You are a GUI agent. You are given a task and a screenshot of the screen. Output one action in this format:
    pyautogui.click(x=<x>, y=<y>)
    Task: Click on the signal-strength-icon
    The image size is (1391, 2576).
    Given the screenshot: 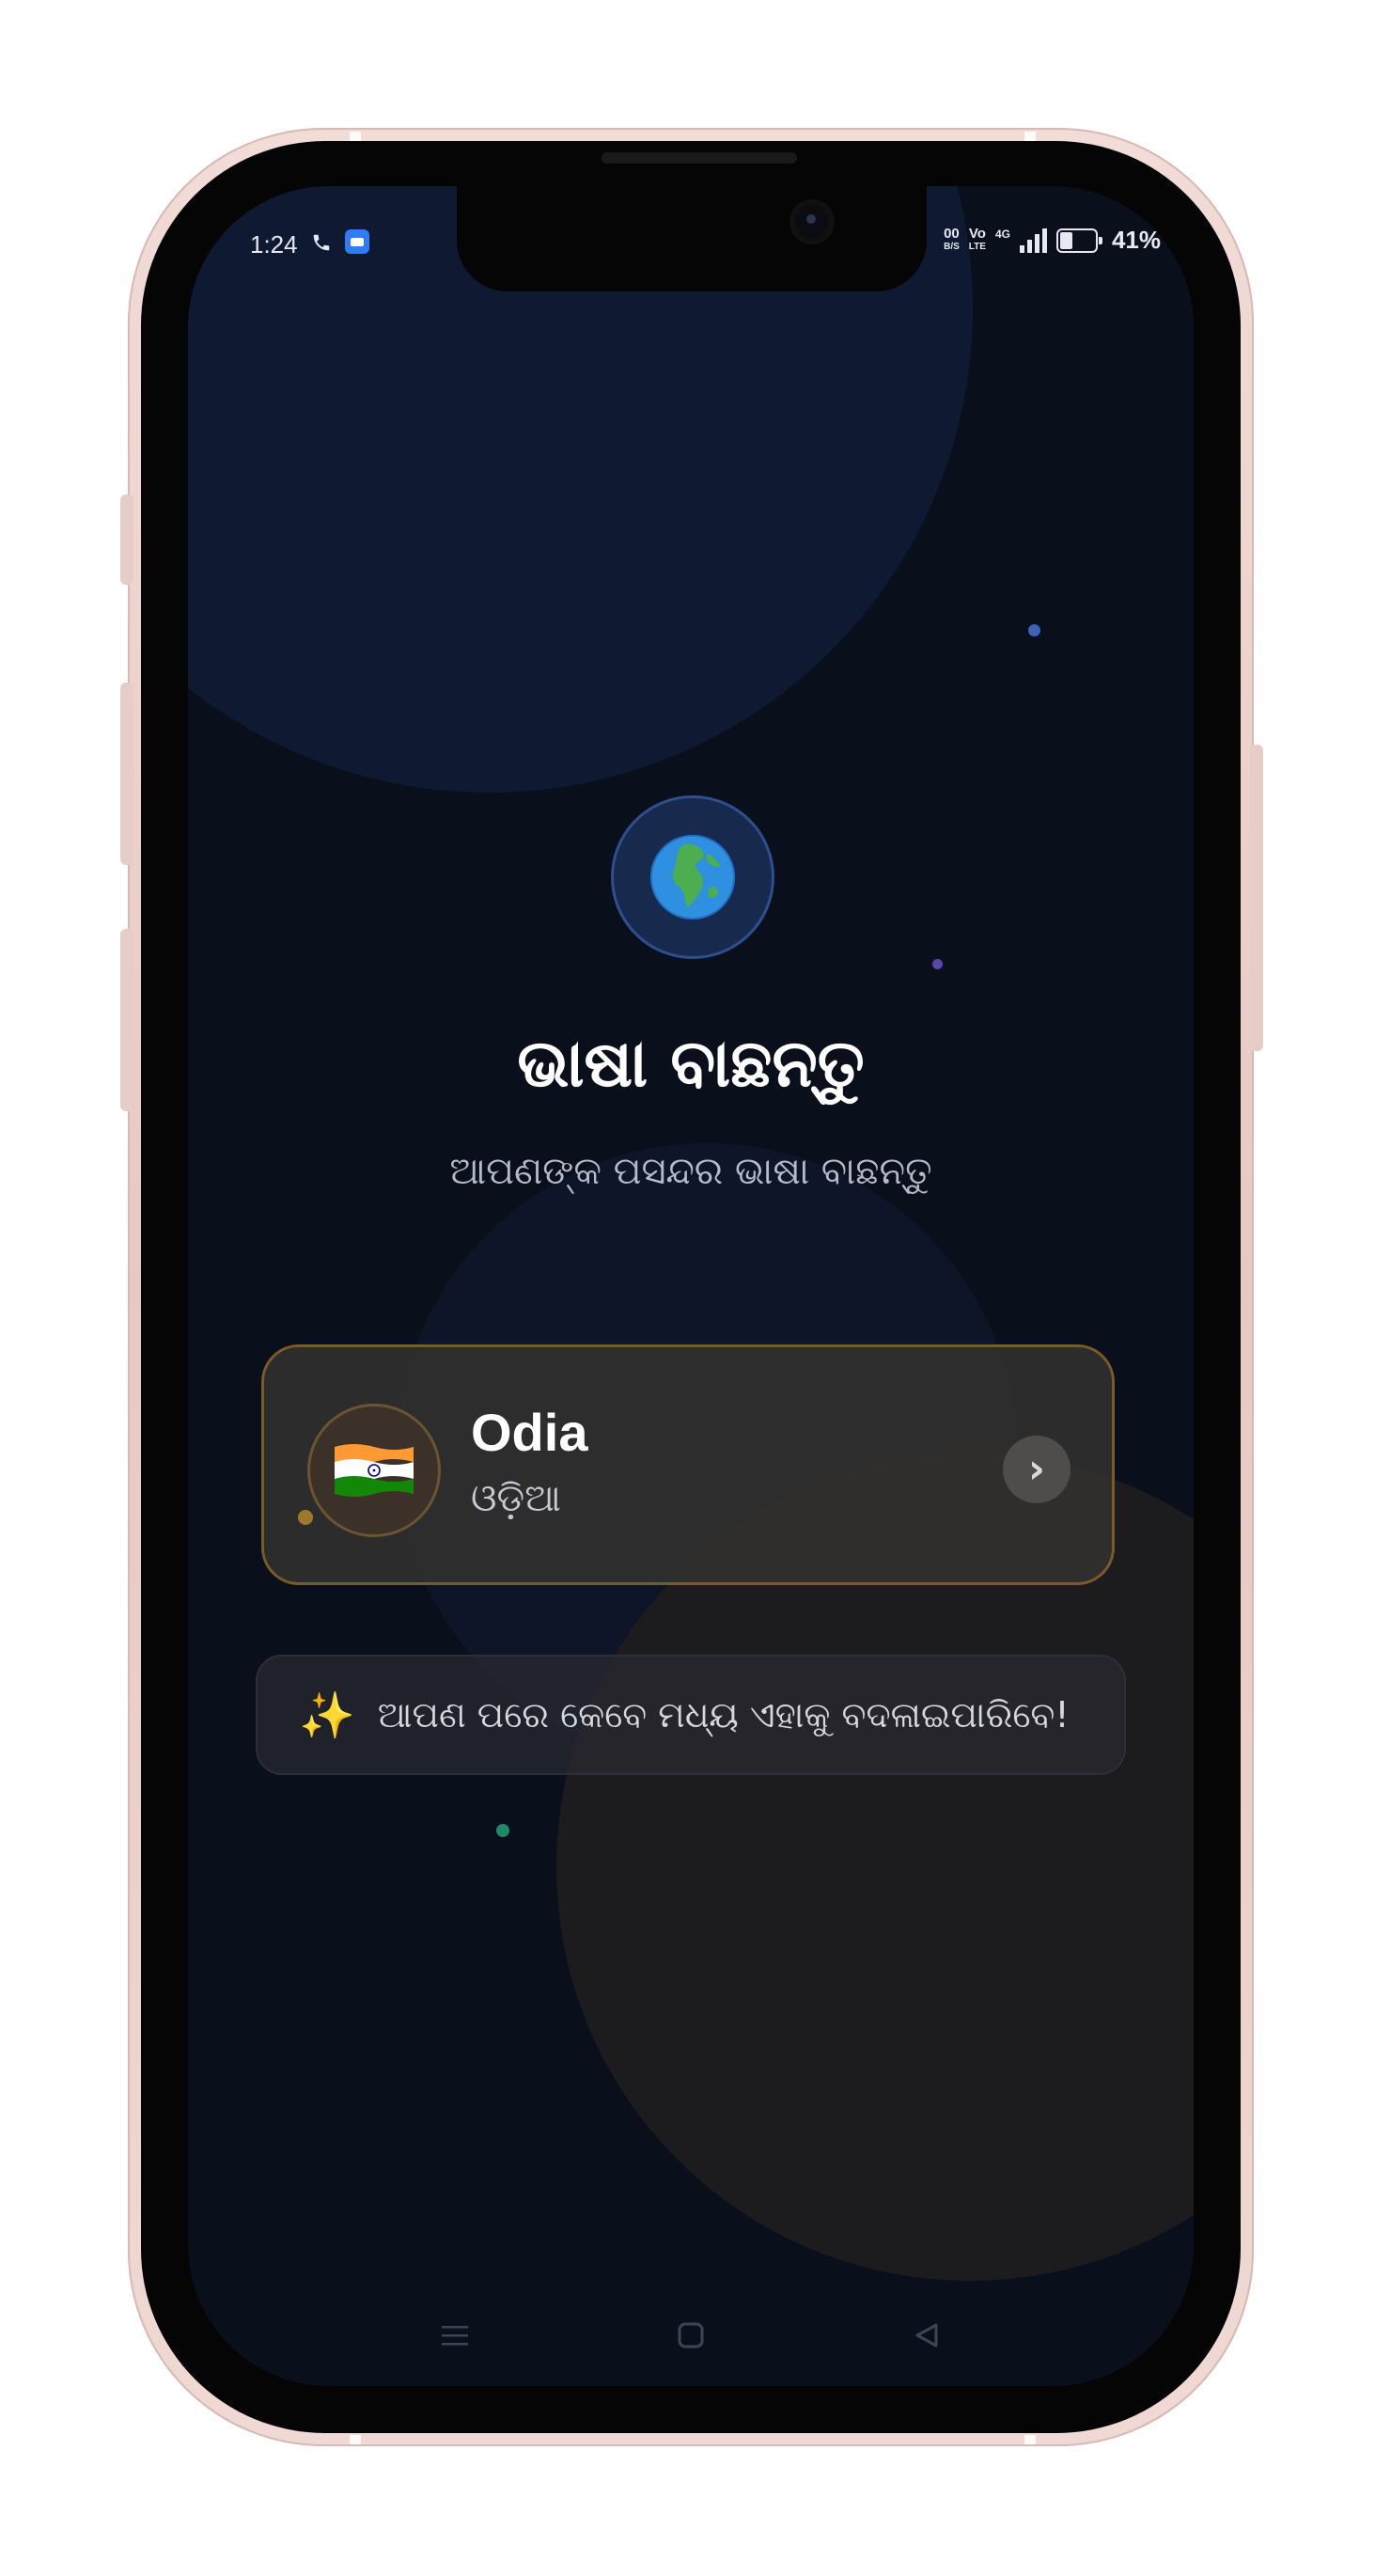 What is the action you would take?
    pyautogui.click(x=1033, y=241)
    